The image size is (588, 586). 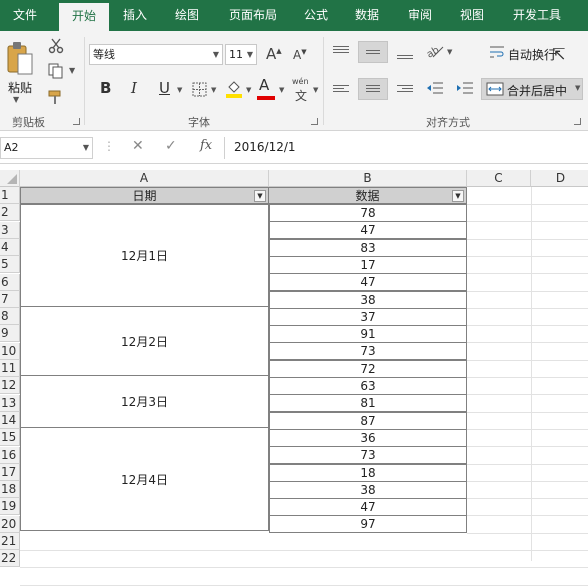 What do you see at coordinates (25, 15) in the screenshot?
I see `tab-file: 文件` at bounding box center [25, 15].